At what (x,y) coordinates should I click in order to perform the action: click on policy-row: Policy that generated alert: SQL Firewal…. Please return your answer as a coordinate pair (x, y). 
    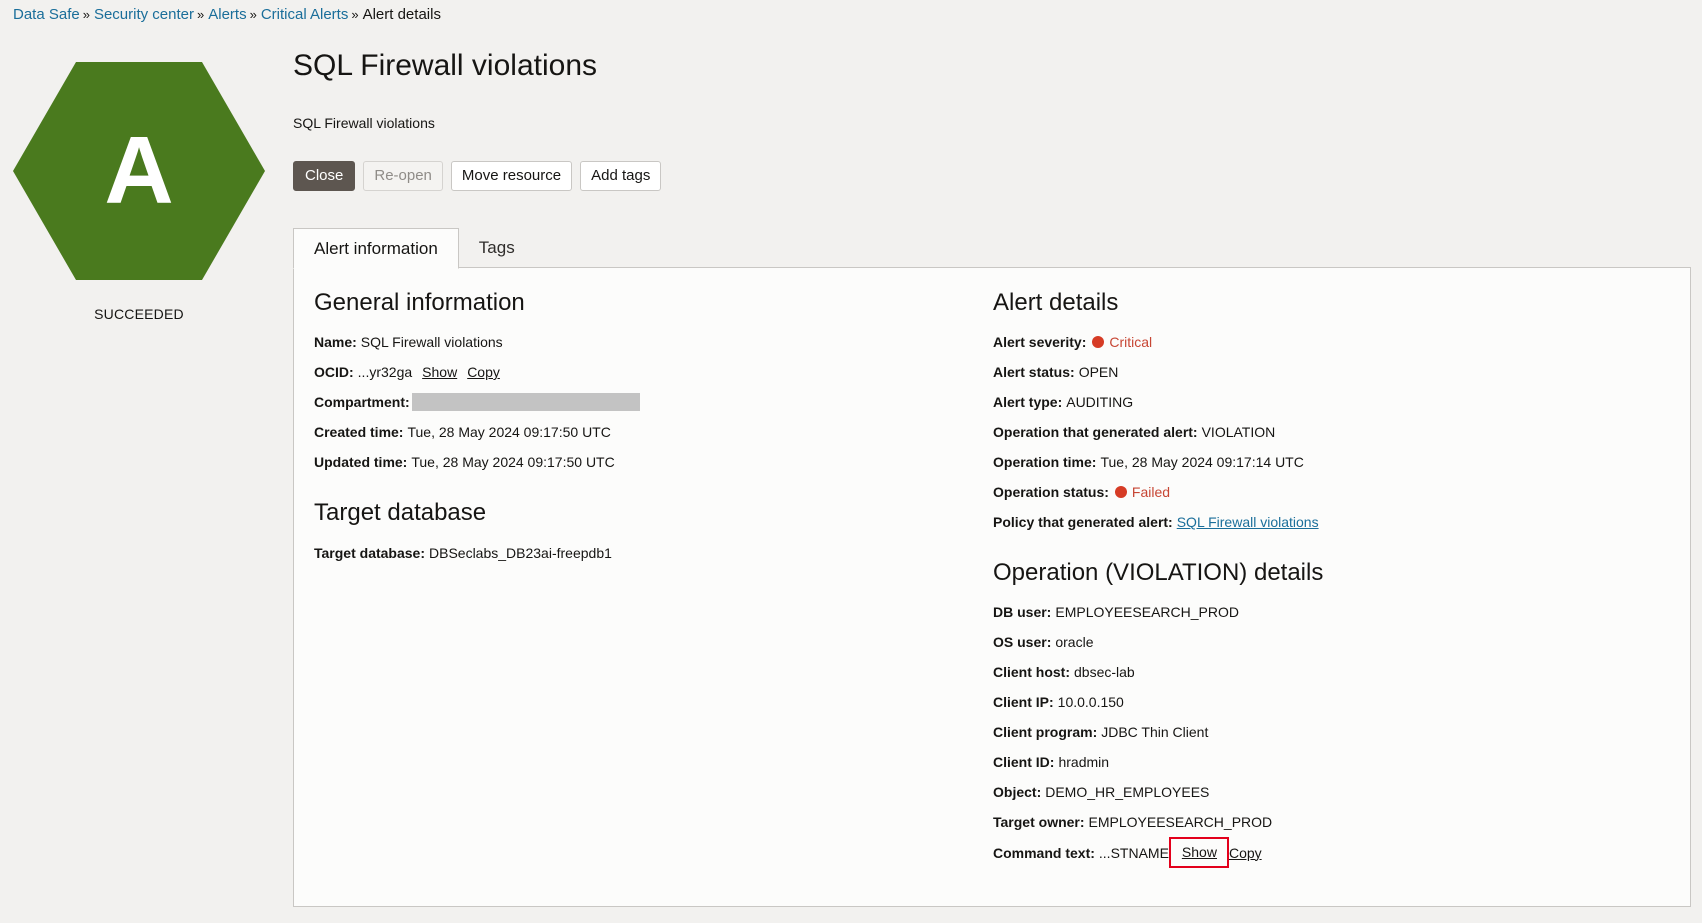
    Looking at the image, I should click on (1156, 522).